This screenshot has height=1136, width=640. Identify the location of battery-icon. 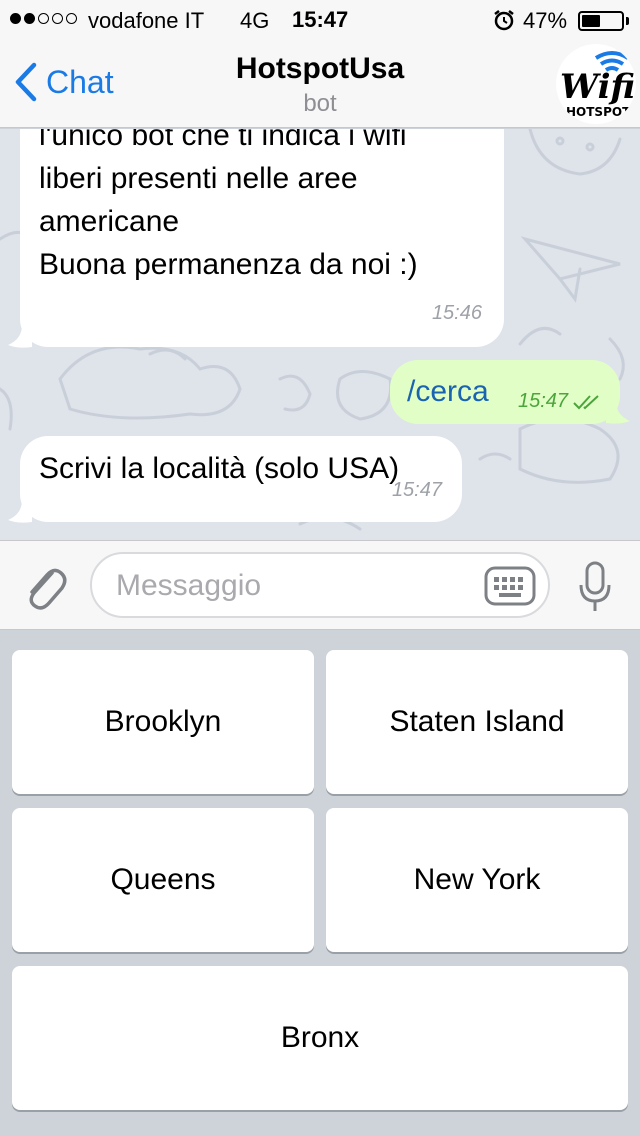
(601, 21).